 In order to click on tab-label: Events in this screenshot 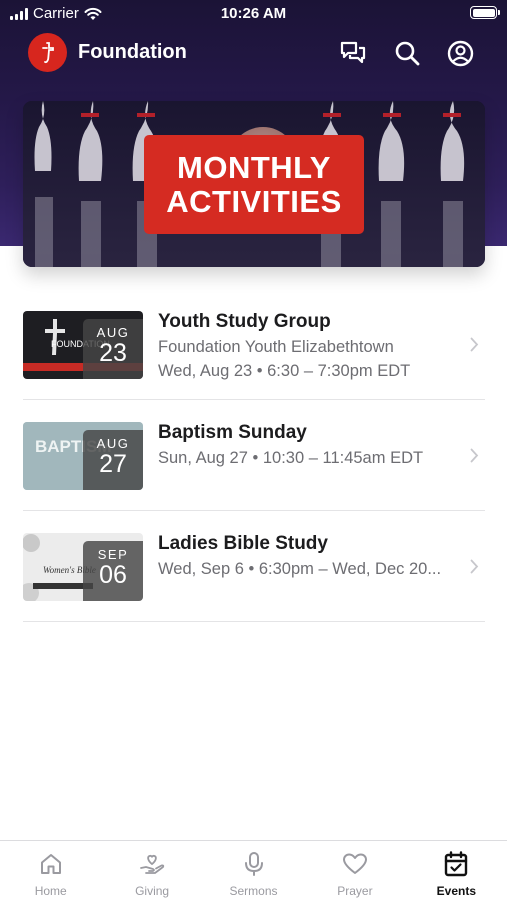, I will do `click(456, 891)`.